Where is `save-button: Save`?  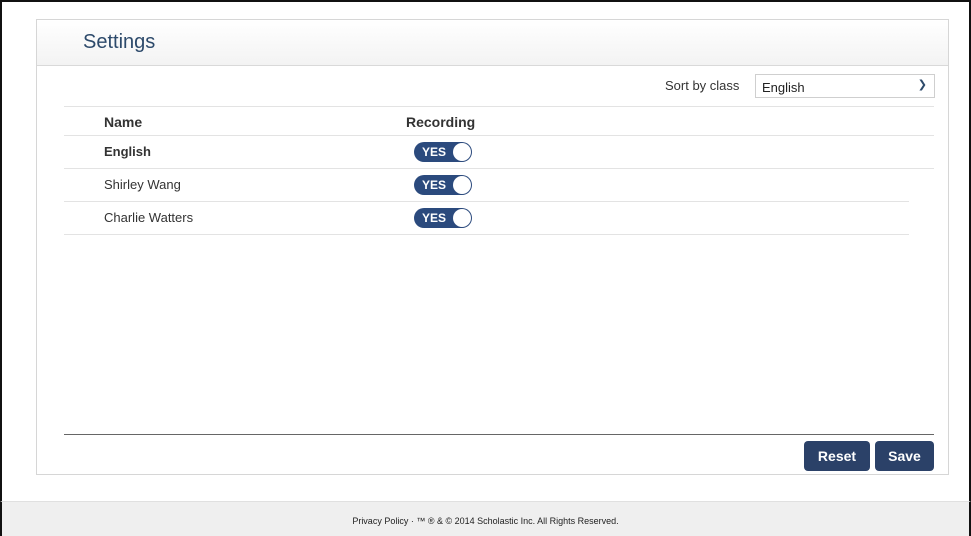 save-button: Save is located at coordinates (904, 456).